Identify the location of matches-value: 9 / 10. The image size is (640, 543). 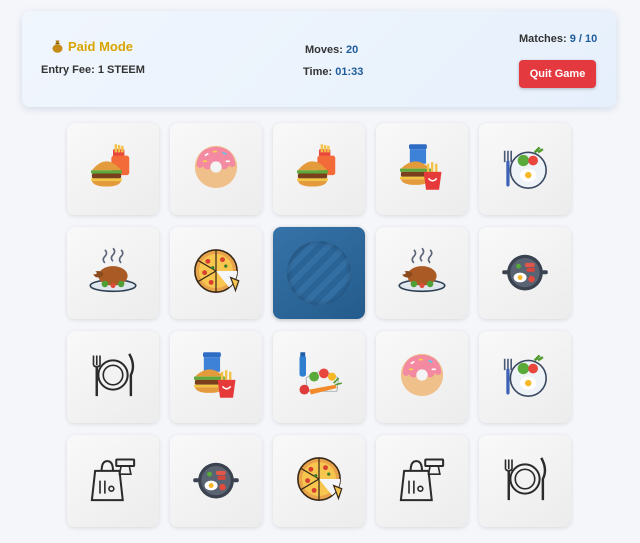
(583, 39).